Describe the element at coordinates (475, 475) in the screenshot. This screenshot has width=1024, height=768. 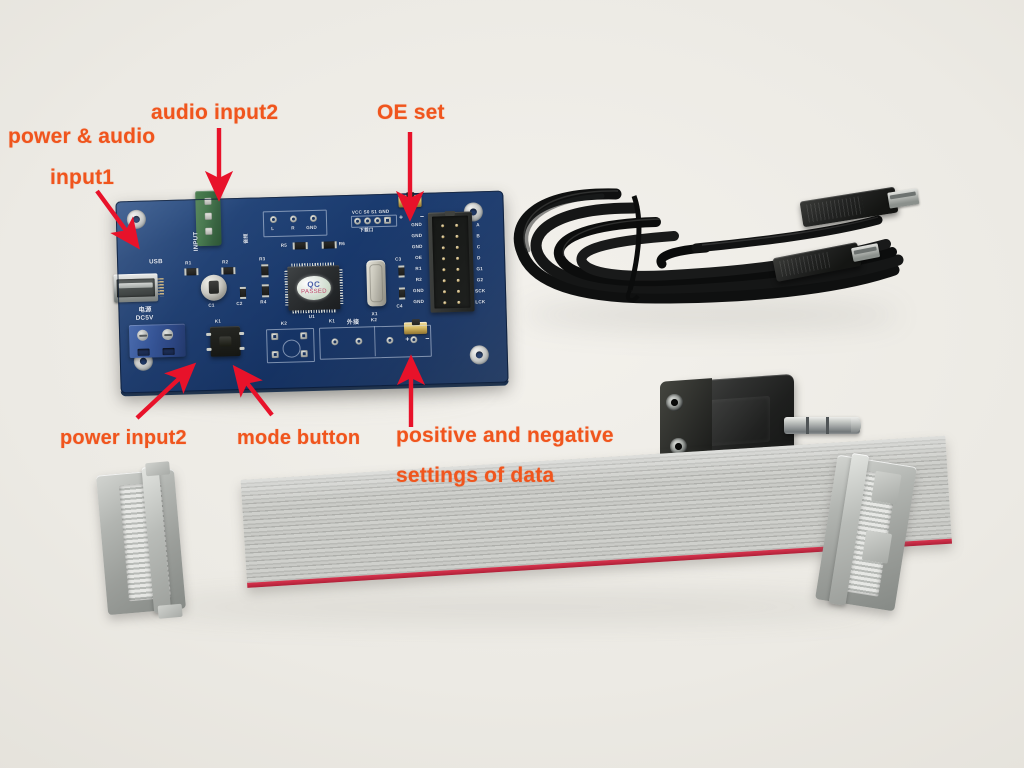
I see `annotation-settings-of-data: settings of data` at that location.